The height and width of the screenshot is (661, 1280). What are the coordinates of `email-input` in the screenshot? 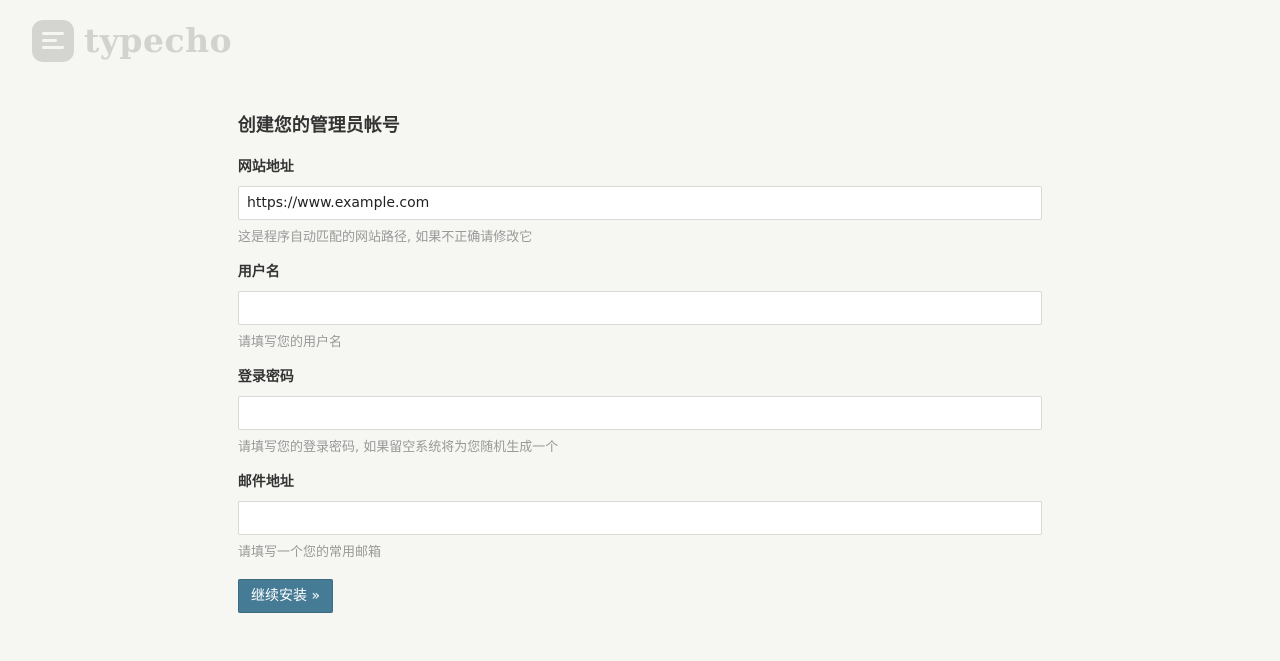 It's located at (640, 518).